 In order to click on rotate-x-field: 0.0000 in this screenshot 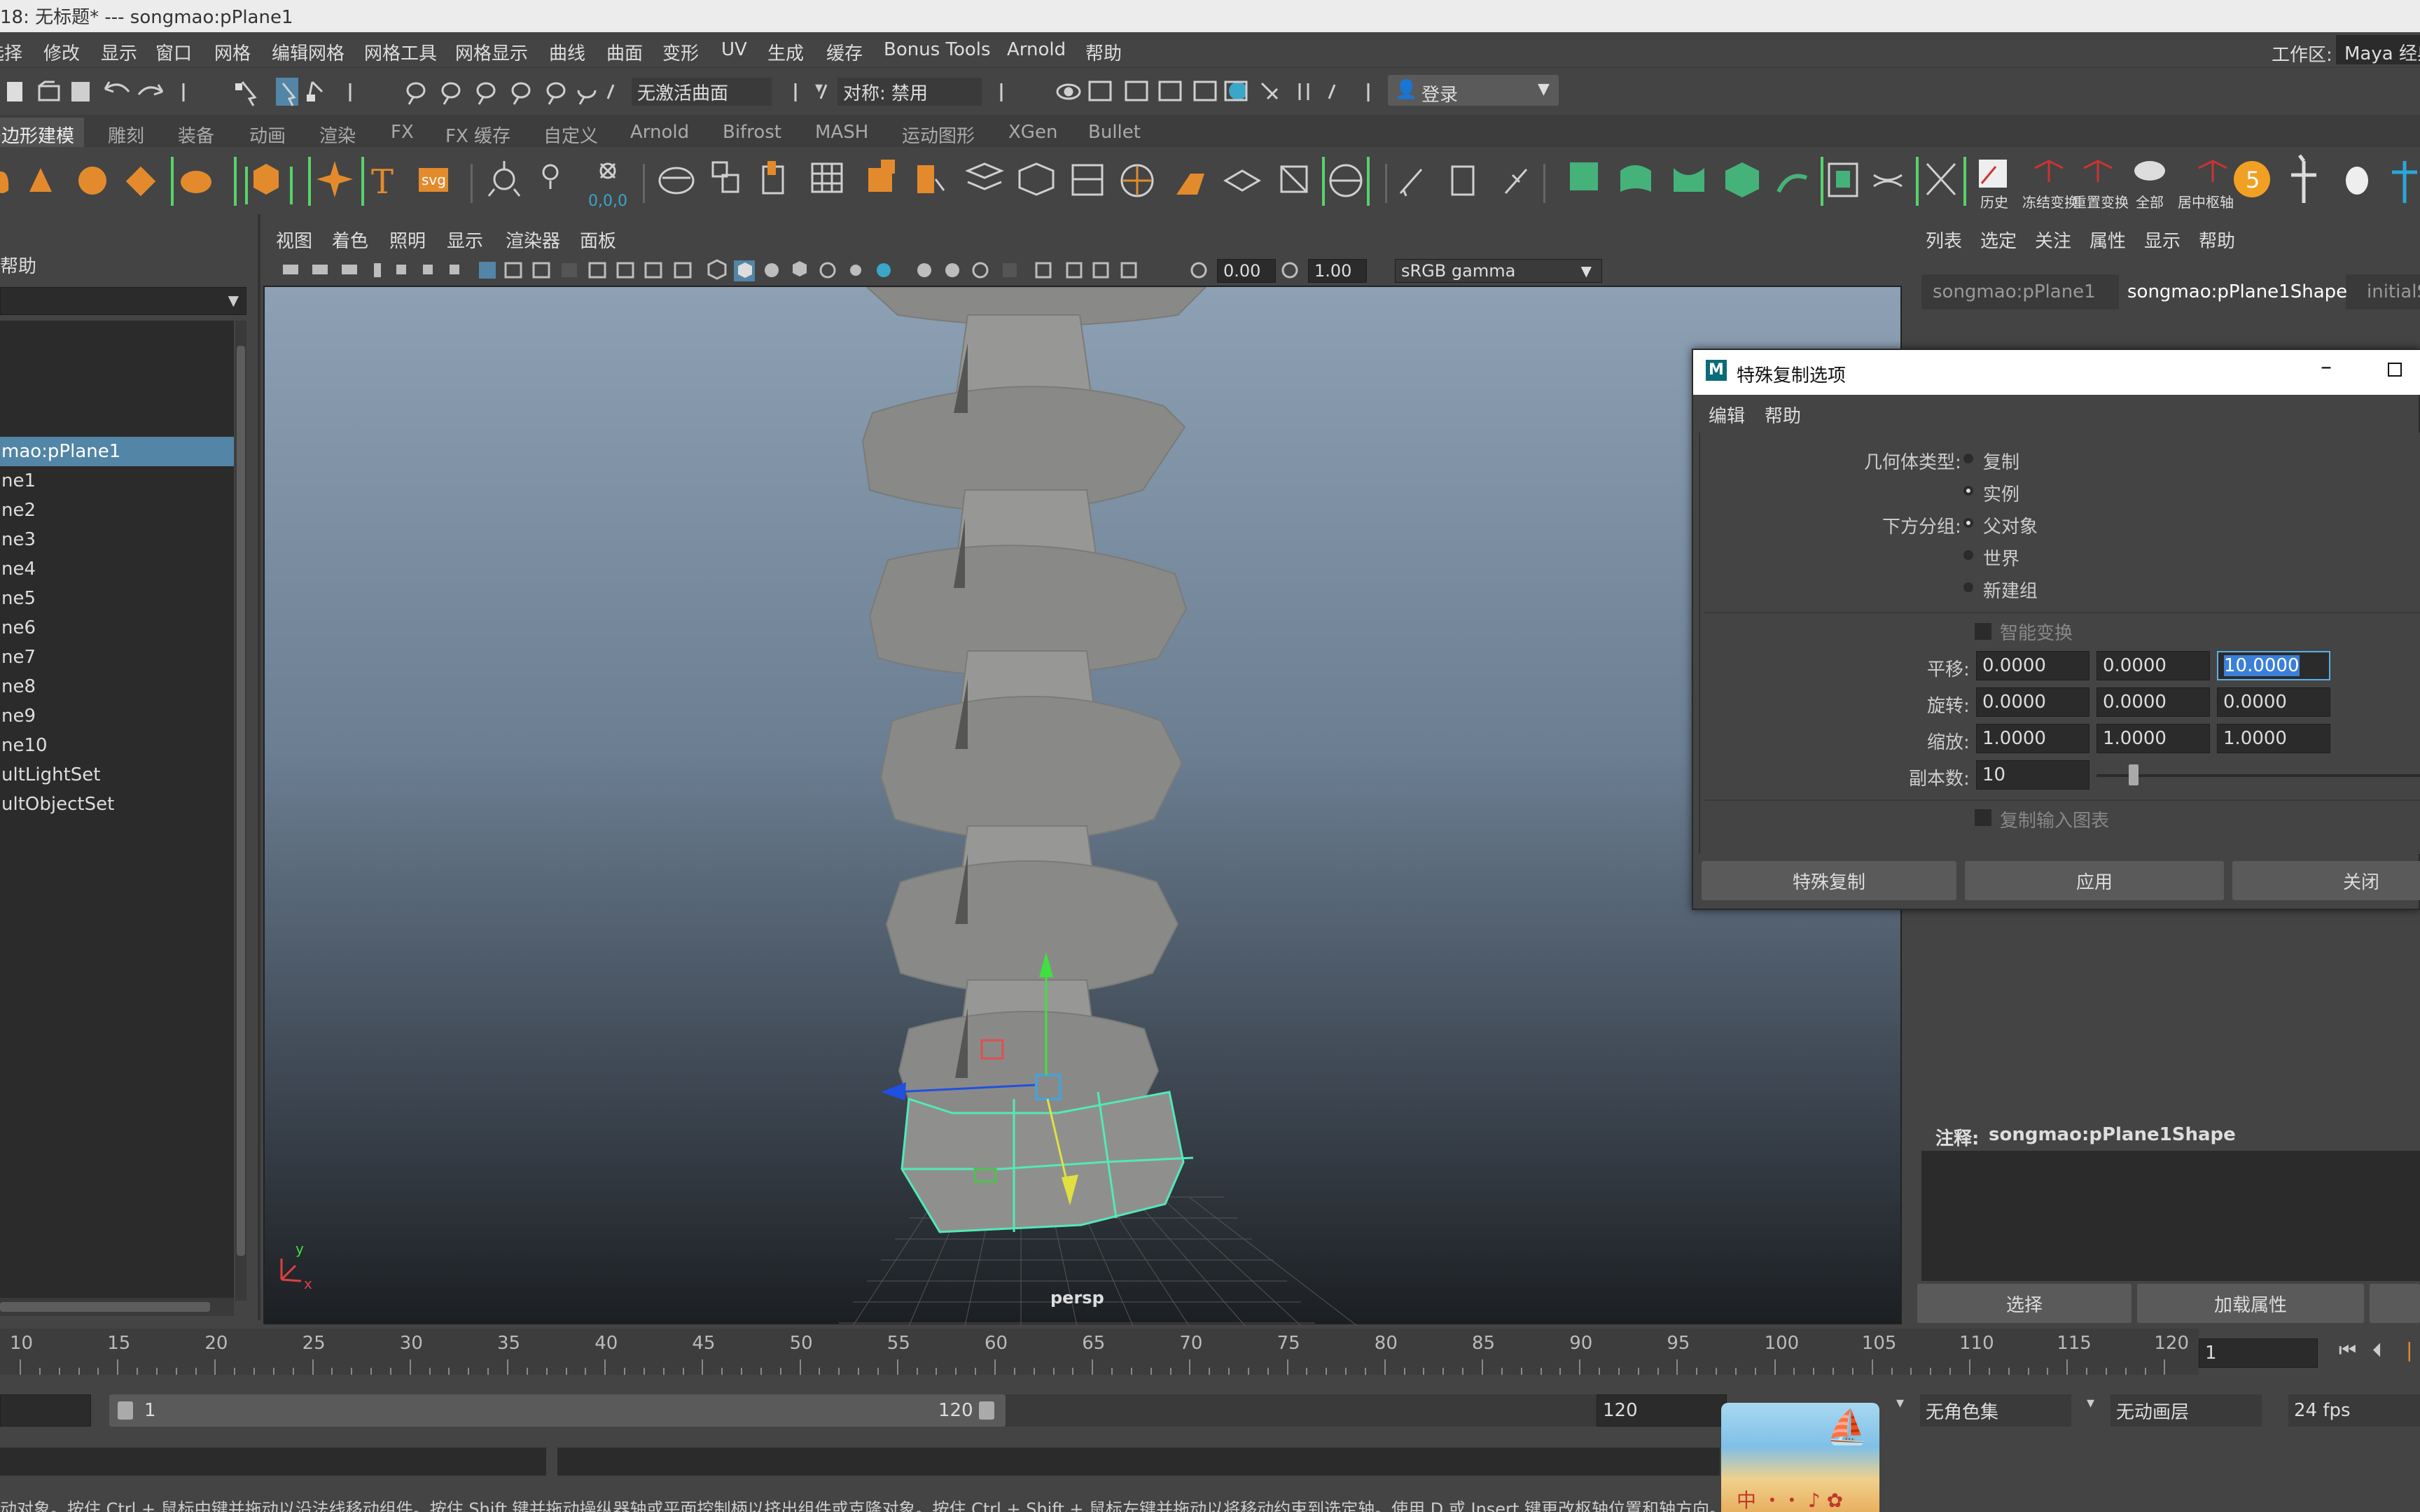, I will do `click(2032, 702)`.